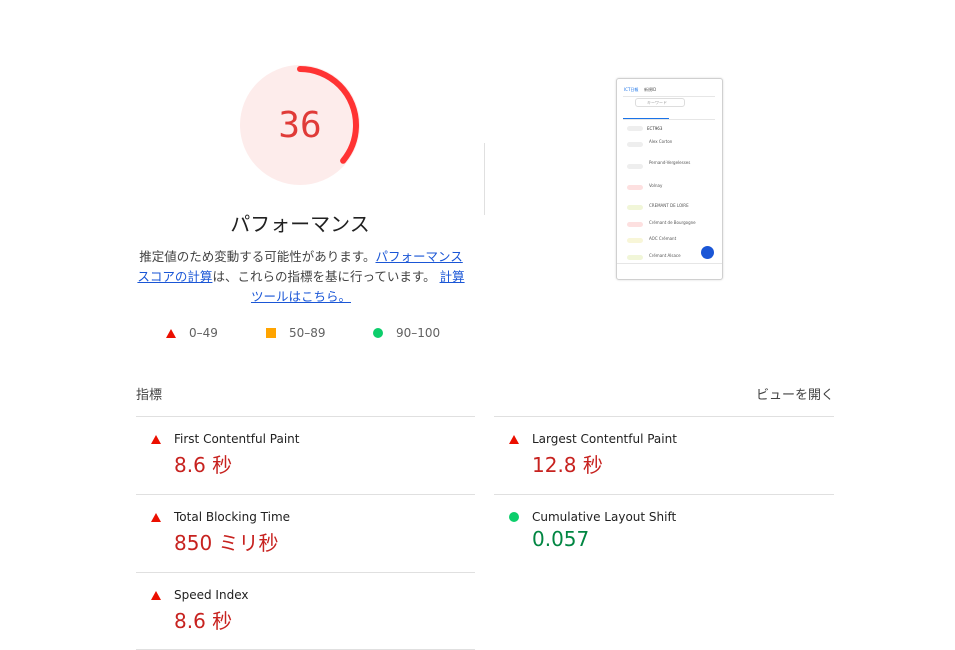 The height and width of the screenshot is (650, 955). I want to click on expand-view-toggle: ビューを開く, so click(795, 393).